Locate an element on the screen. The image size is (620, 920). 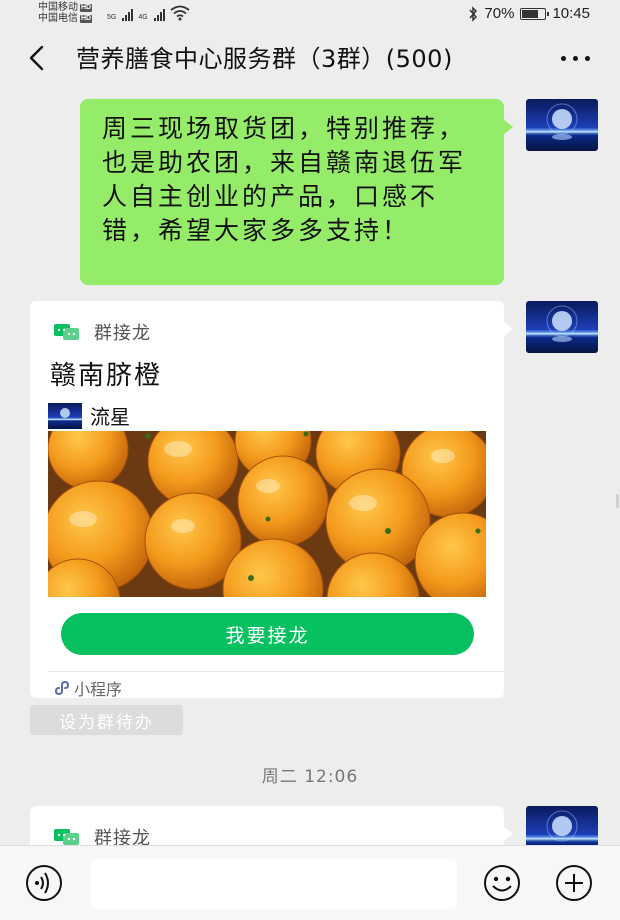
card-header: 群接龙 is located at coordinates (102, 332).